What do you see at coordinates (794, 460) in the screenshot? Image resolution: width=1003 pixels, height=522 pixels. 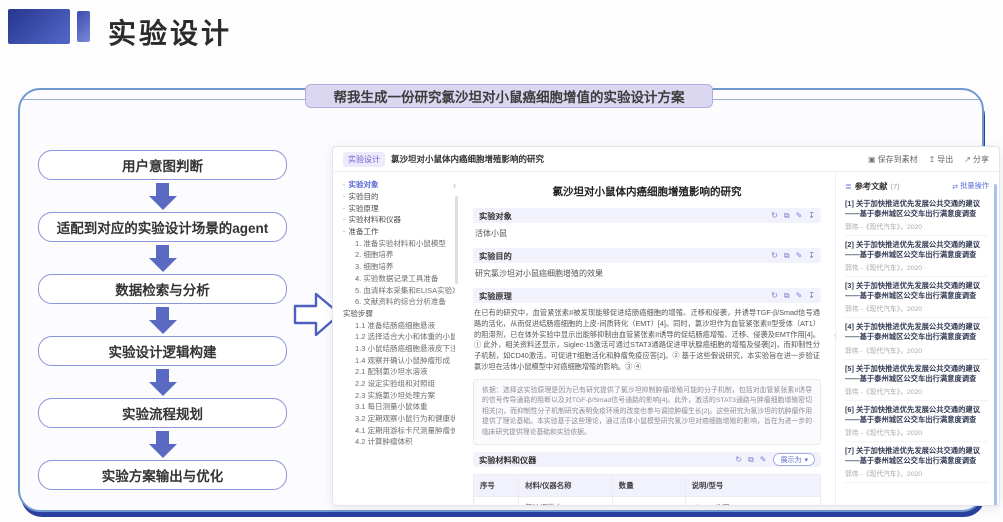 I see `display-as-button: 展示为 ▾` at bounding box center [794, 460].